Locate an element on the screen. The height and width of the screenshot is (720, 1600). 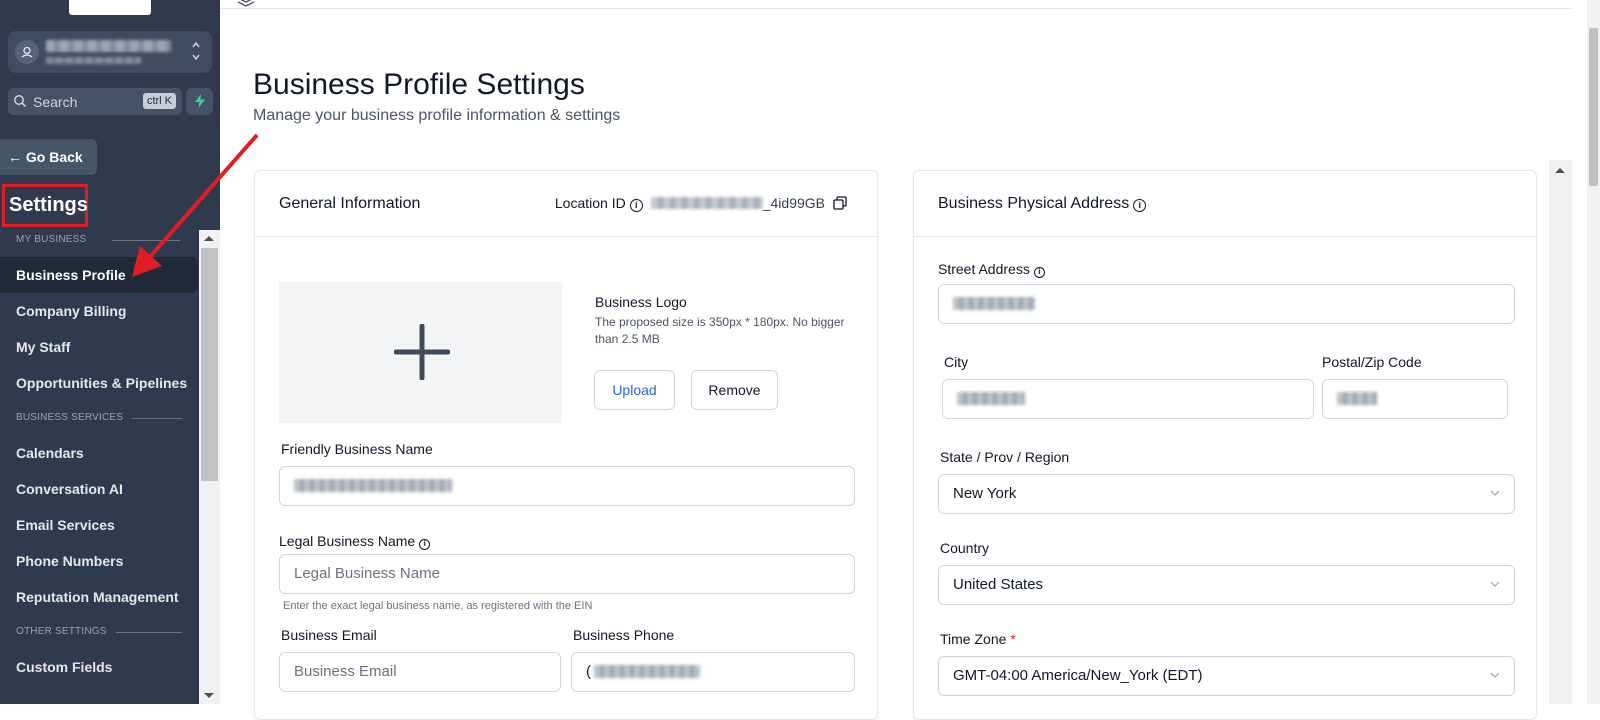
timezone-select: GMT-04:00 America/New_York (EDT) is located at coordinates (1226, 676).